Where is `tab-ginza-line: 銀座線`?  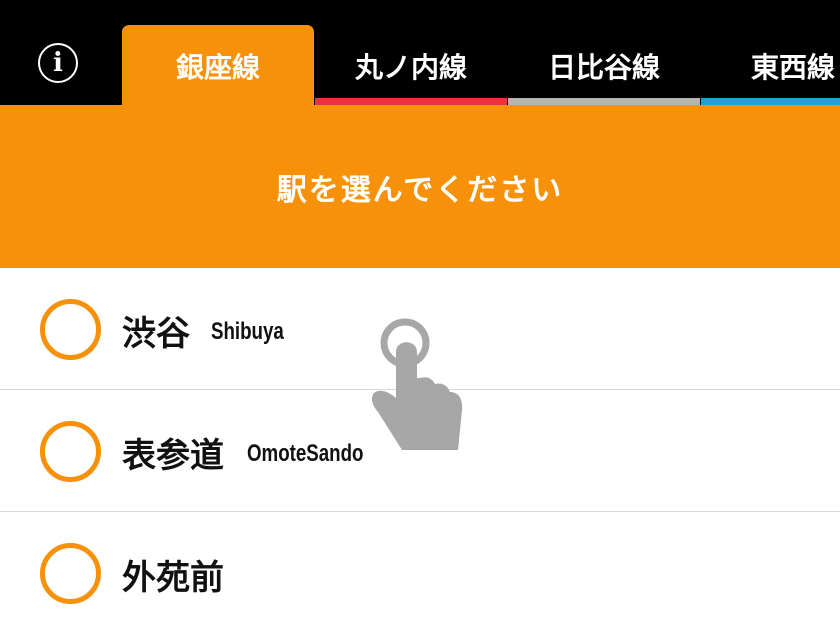
tab-ginza-line: 銀座線 is located at coordinates (218, 65).